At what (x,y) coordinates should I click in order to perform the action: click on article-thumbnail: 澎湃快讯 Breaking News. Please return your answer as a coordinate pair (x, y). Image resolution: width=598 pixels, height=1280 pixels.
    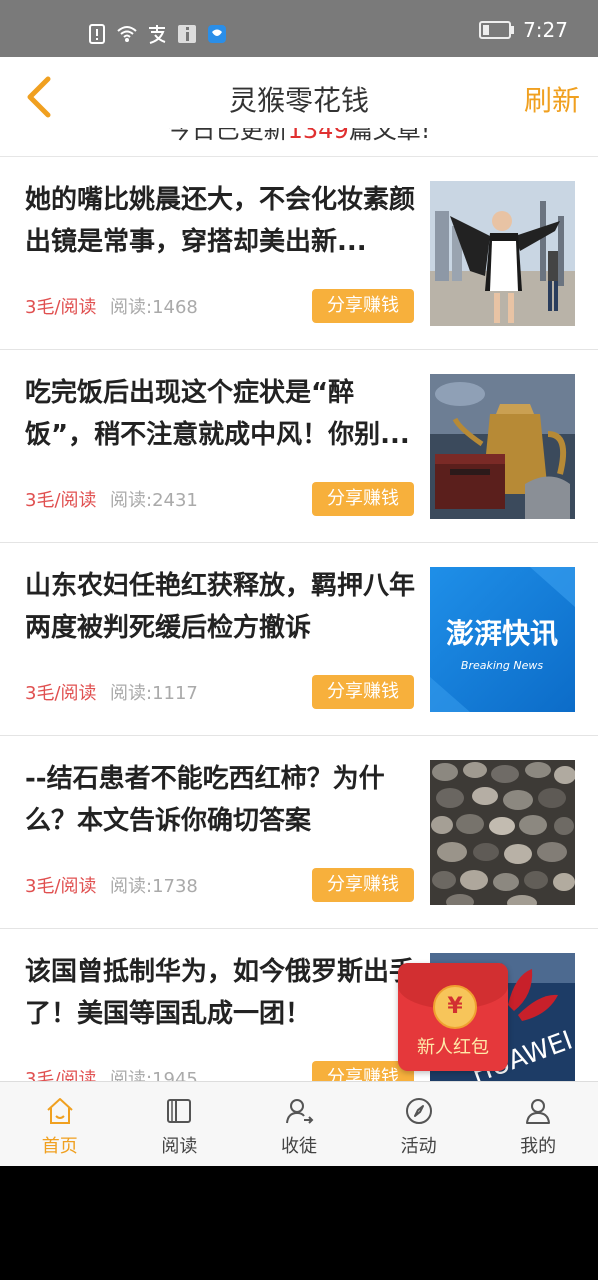
    Looking at the image, I should click on (502, 639).